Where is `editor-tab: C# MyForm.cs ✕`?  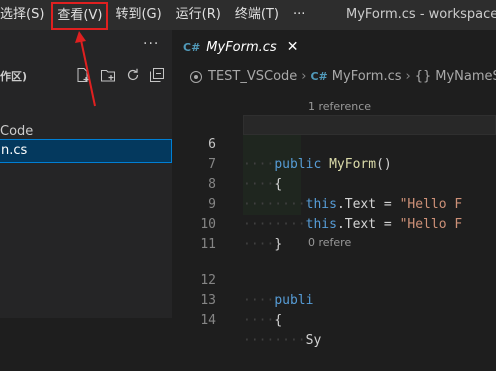
editor-tab: C# MyForm.cs ✕ is located at coordinates (237, 47).